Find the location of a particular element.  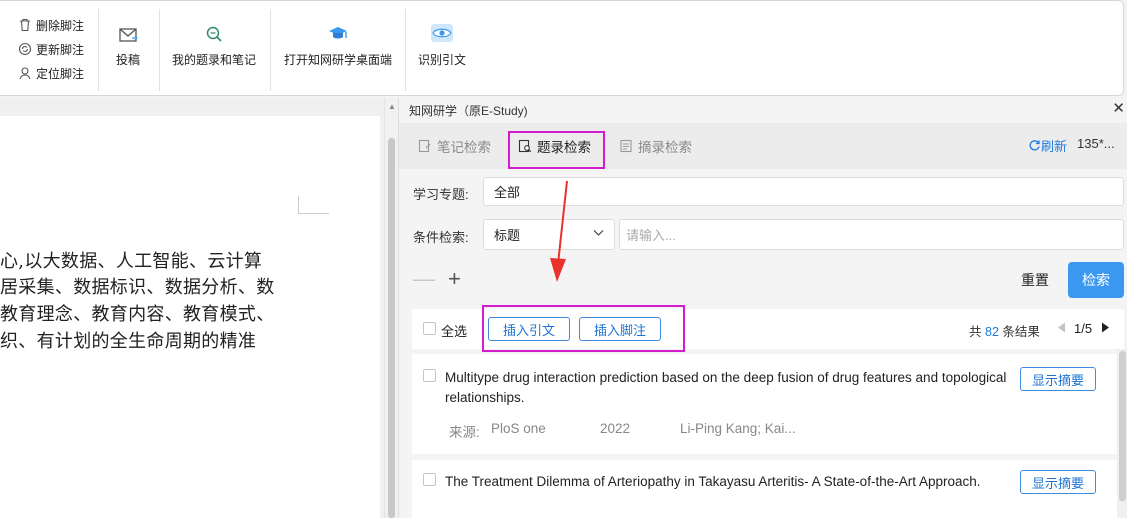

document-text-line: 心,以大数据、人工智能、云计算 is located at coordinates (131, 261).